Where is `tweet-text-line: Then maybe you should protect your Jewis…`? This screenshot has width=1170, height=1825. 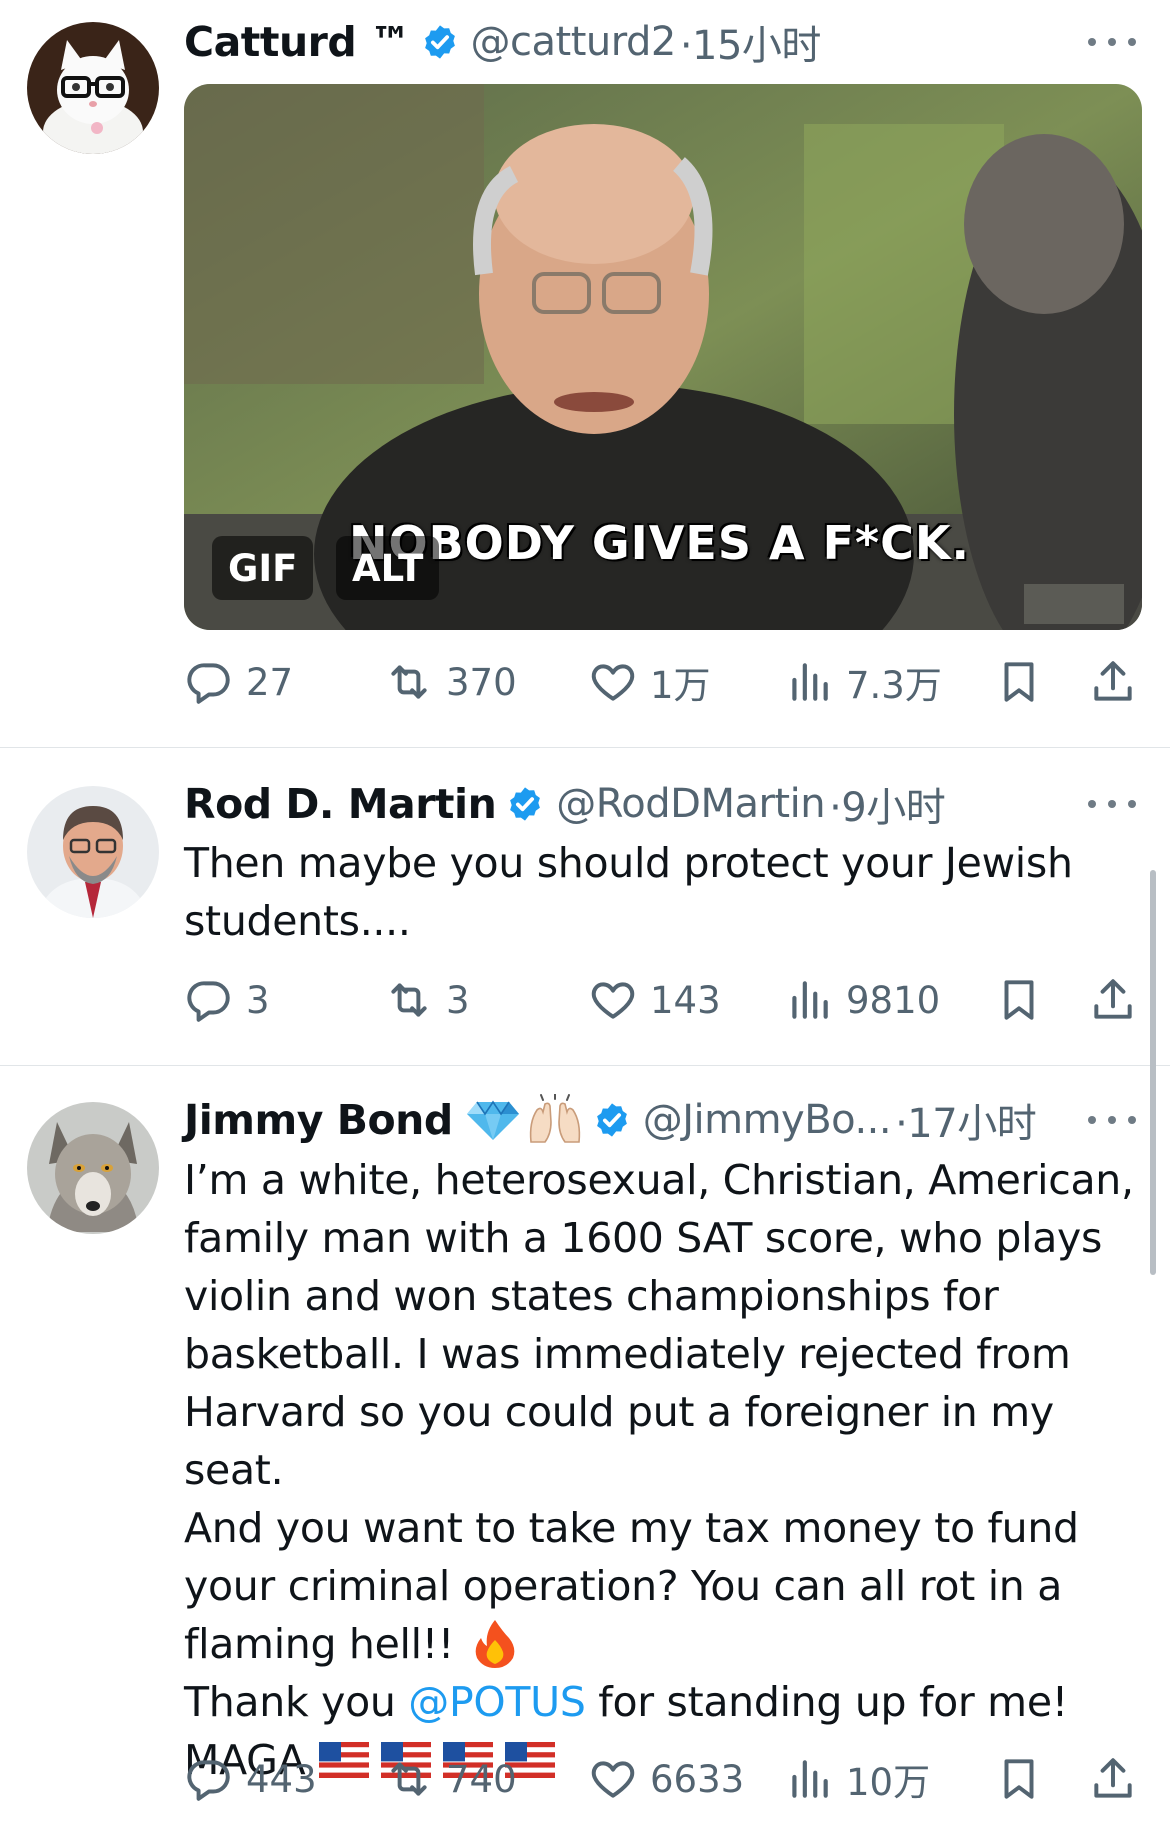 tweet-text-line: Then maybe you should protect your Jewis… is located at coordinates (628, 863).